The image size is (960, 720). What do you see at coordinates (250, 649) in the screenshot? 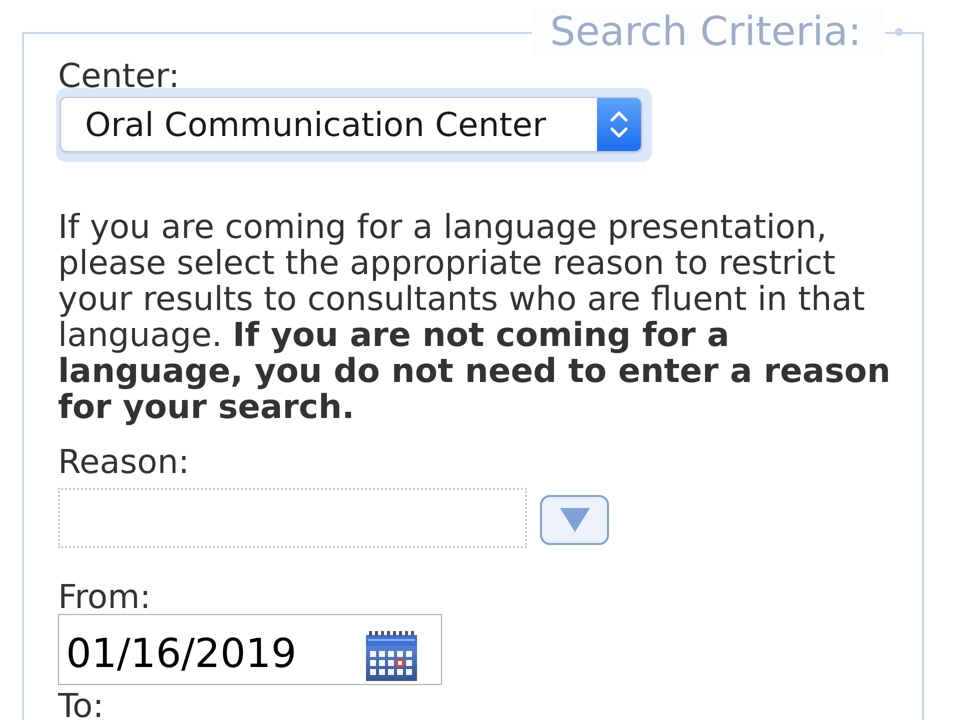
I see `date-field: 01/16/2019` at bounding box center [250, 649].